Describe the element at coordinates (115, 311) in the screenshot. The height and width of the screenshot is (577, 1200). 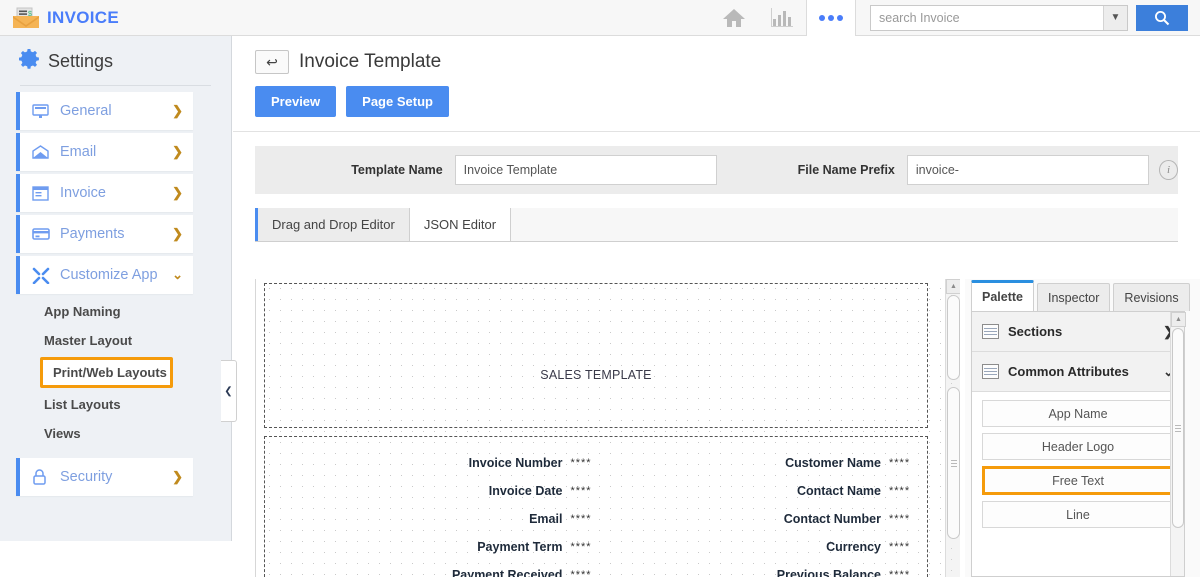
I see `sidebar-subitem-app-naming: App Naming` at that location.